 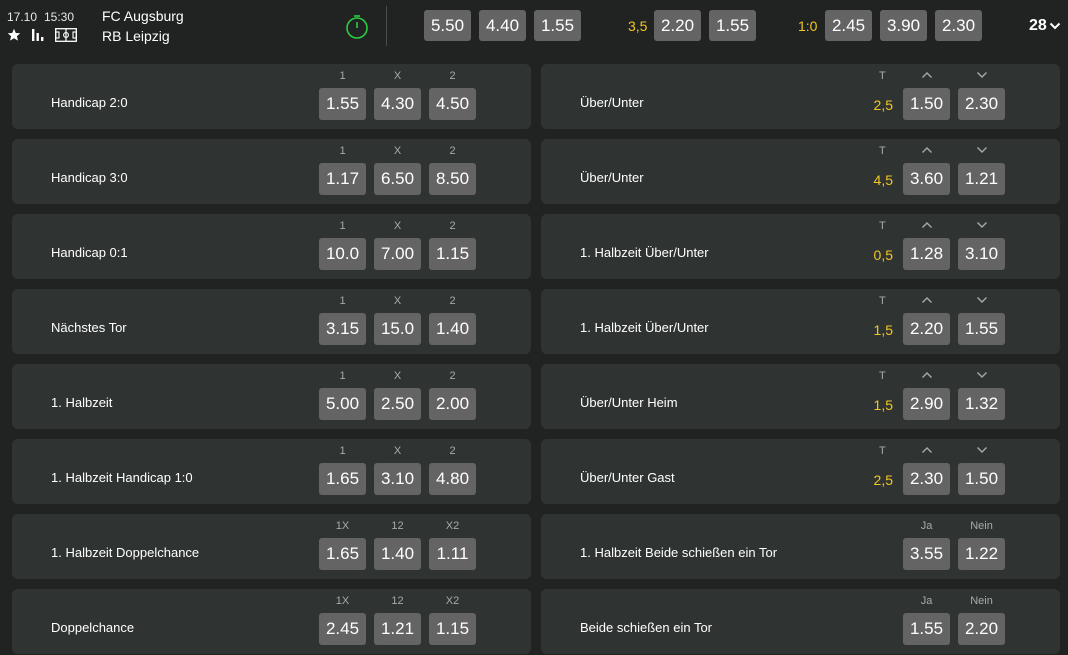 What do you see at coordinates (397, 179) in the screenshot?
I see `odd-button: 6.50` at bounding box center [397, 179].